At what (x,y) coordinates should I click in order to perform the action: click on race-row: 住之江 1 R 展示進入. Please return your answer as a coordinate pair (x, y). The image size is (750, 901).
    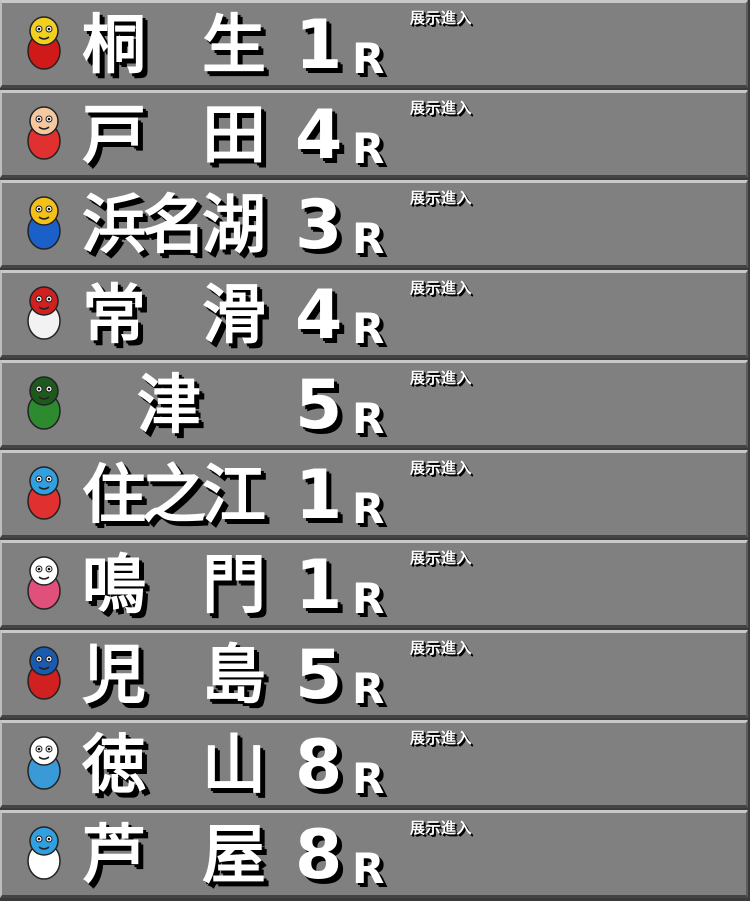
    Looking at the image, I should click on (374, 494).